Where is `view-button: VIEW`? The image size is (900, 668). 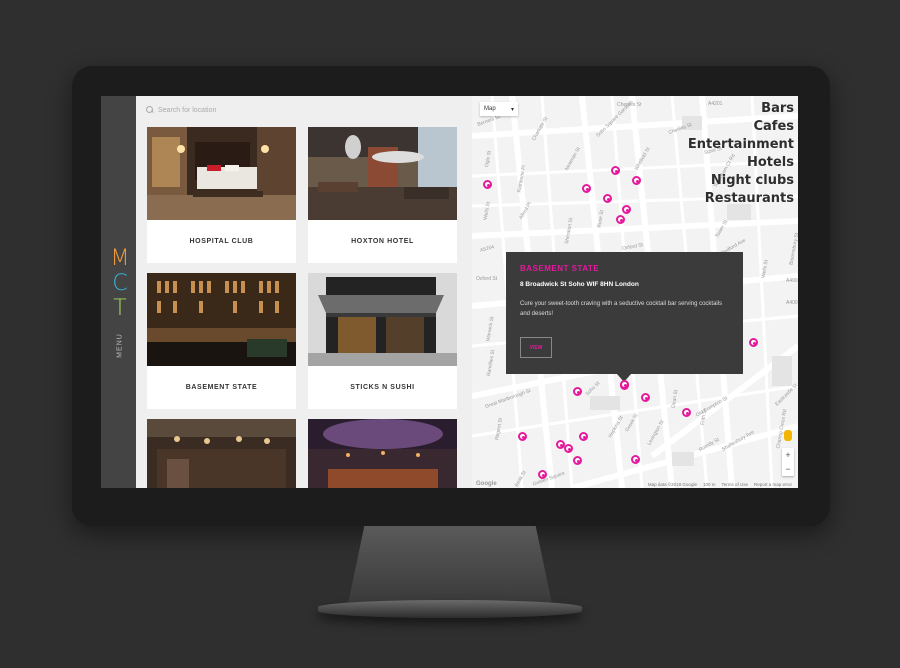 view-button: VIEW is located at coordinates (536, 347).